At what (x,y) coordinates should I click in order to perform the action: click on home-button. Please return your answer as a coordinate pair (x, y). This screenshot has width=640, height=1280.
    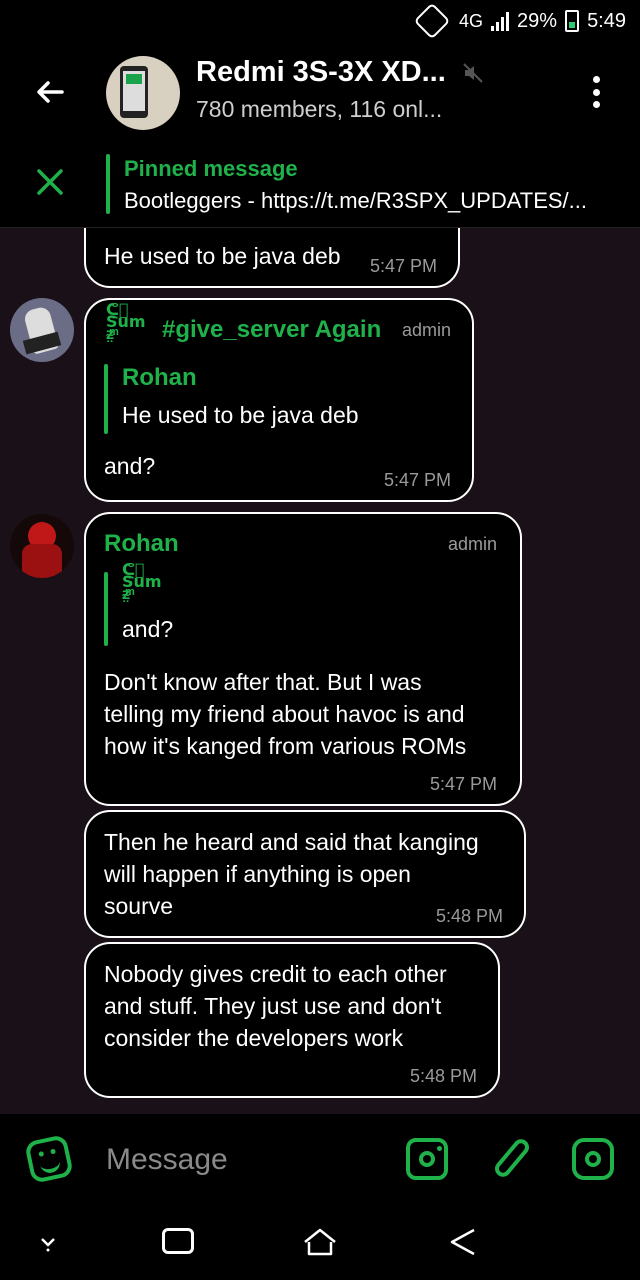
    Looking at the image, I should click on (320, 1242).